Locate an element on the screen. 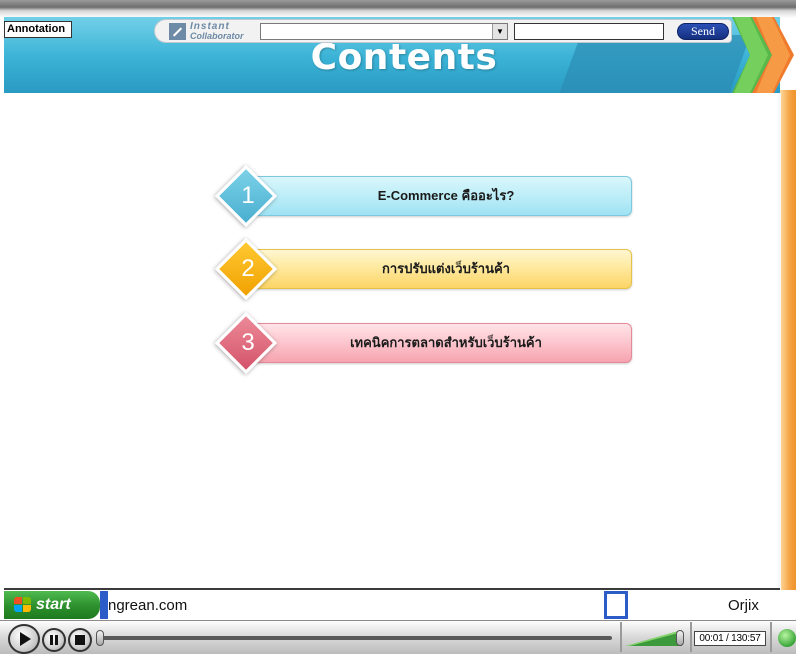 This screenshot has width=796, height=654. menu-item-1: 1 E-Commerce คืออะไร? is located at coordinates (423, 196).